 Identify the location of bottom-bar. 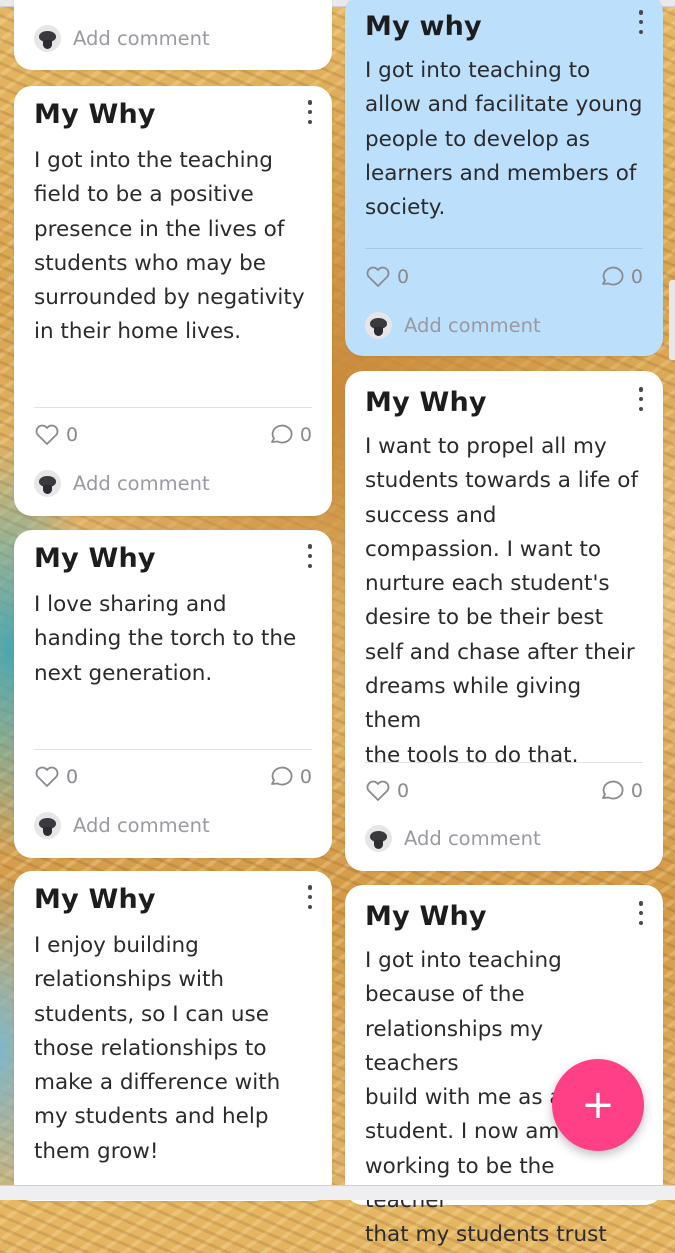
(337, 1192).